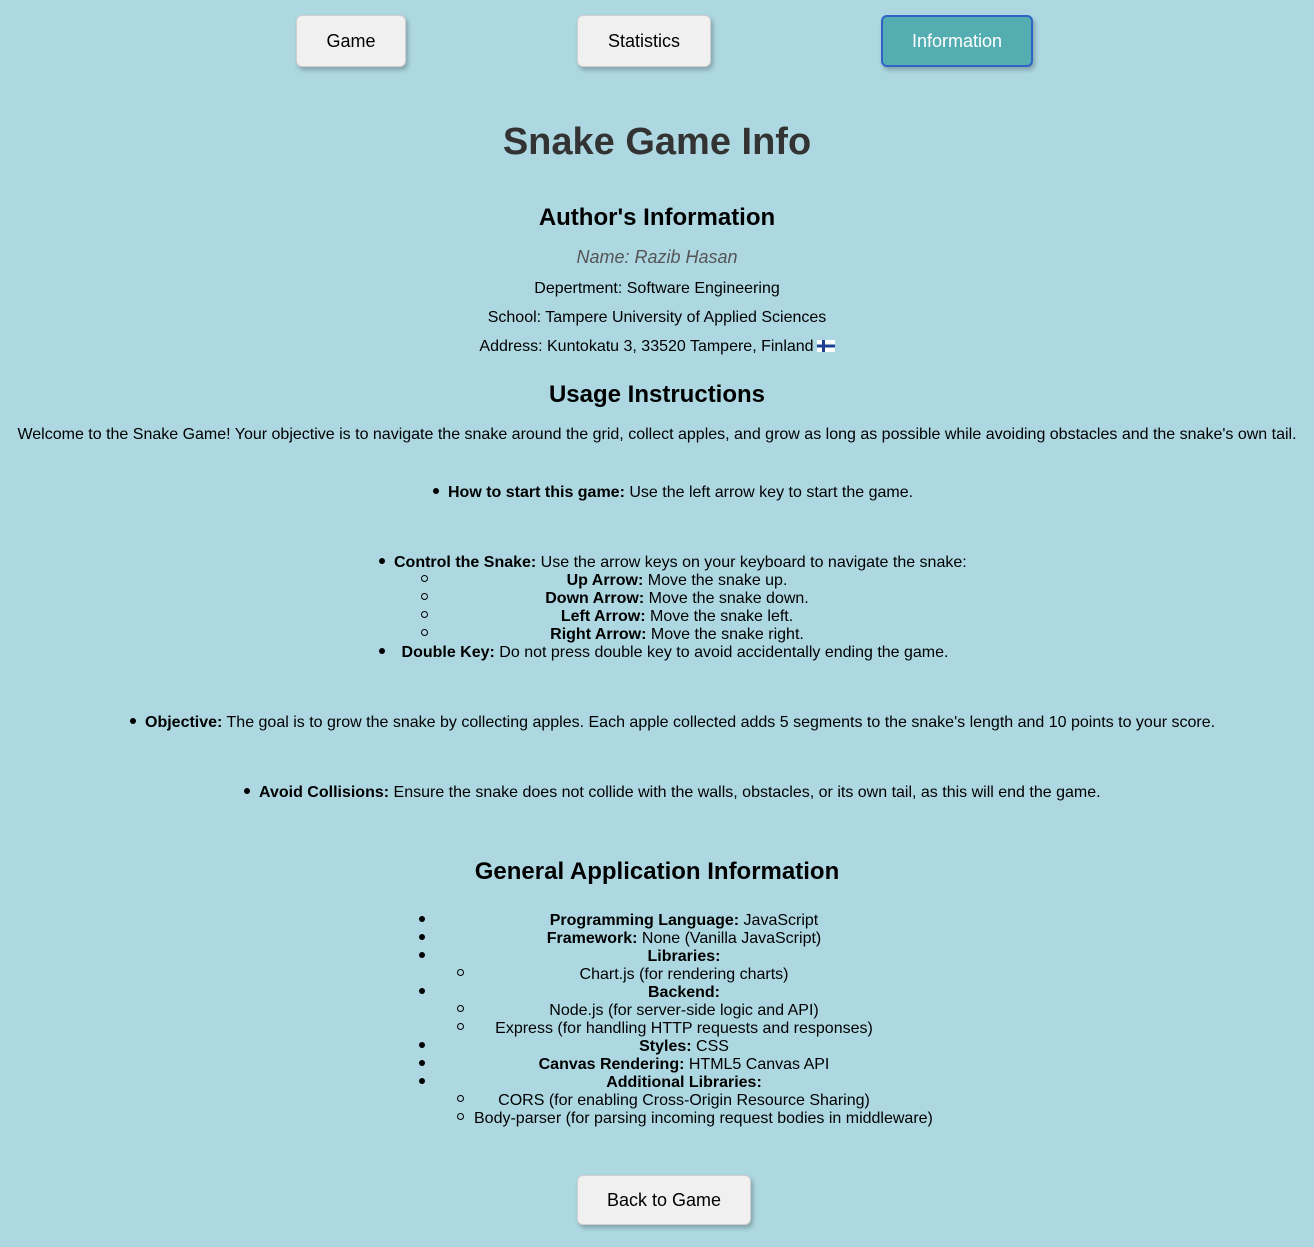  Describe the element at coordinates (664, 1200) in the screenshot. I see `back-to-game-button: Back to Game` at that location.